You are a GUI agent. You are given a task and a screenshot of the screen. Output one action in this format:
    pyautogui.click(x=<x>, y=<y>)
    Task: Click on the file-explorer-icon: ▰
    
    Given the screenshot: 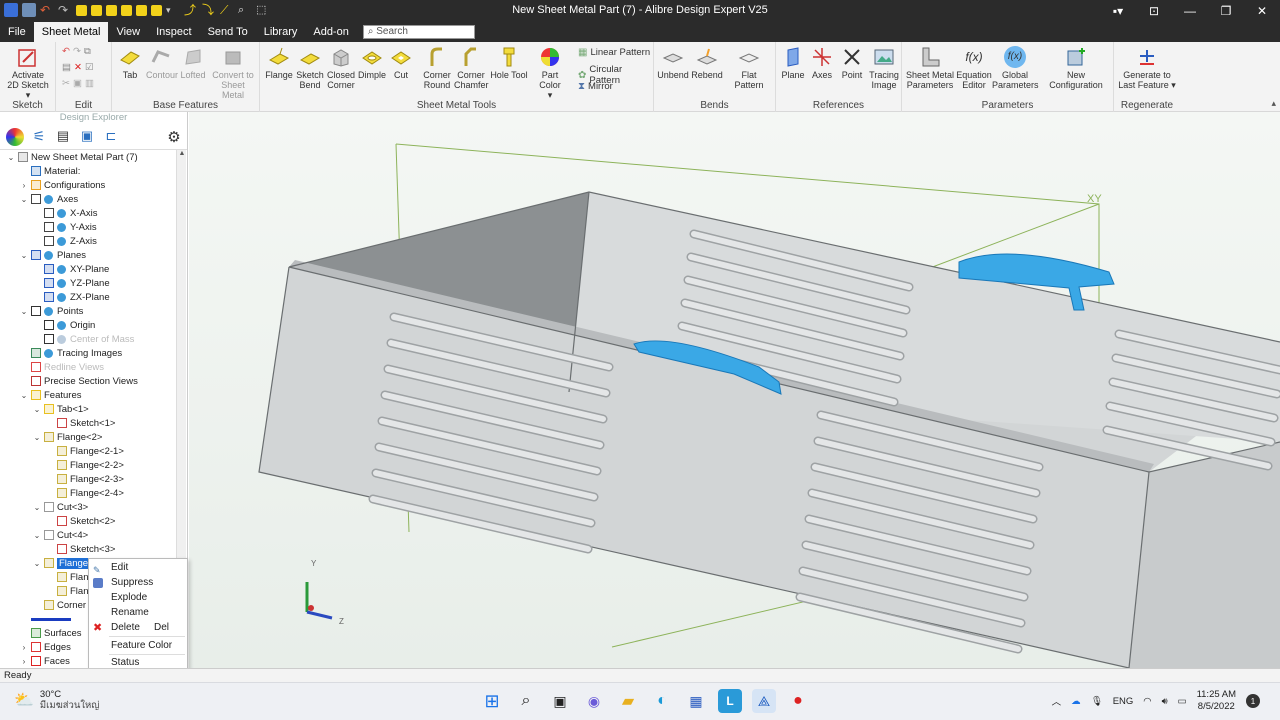 What is the action you would take?
    pyautogui.click(x=628, y=701)
    